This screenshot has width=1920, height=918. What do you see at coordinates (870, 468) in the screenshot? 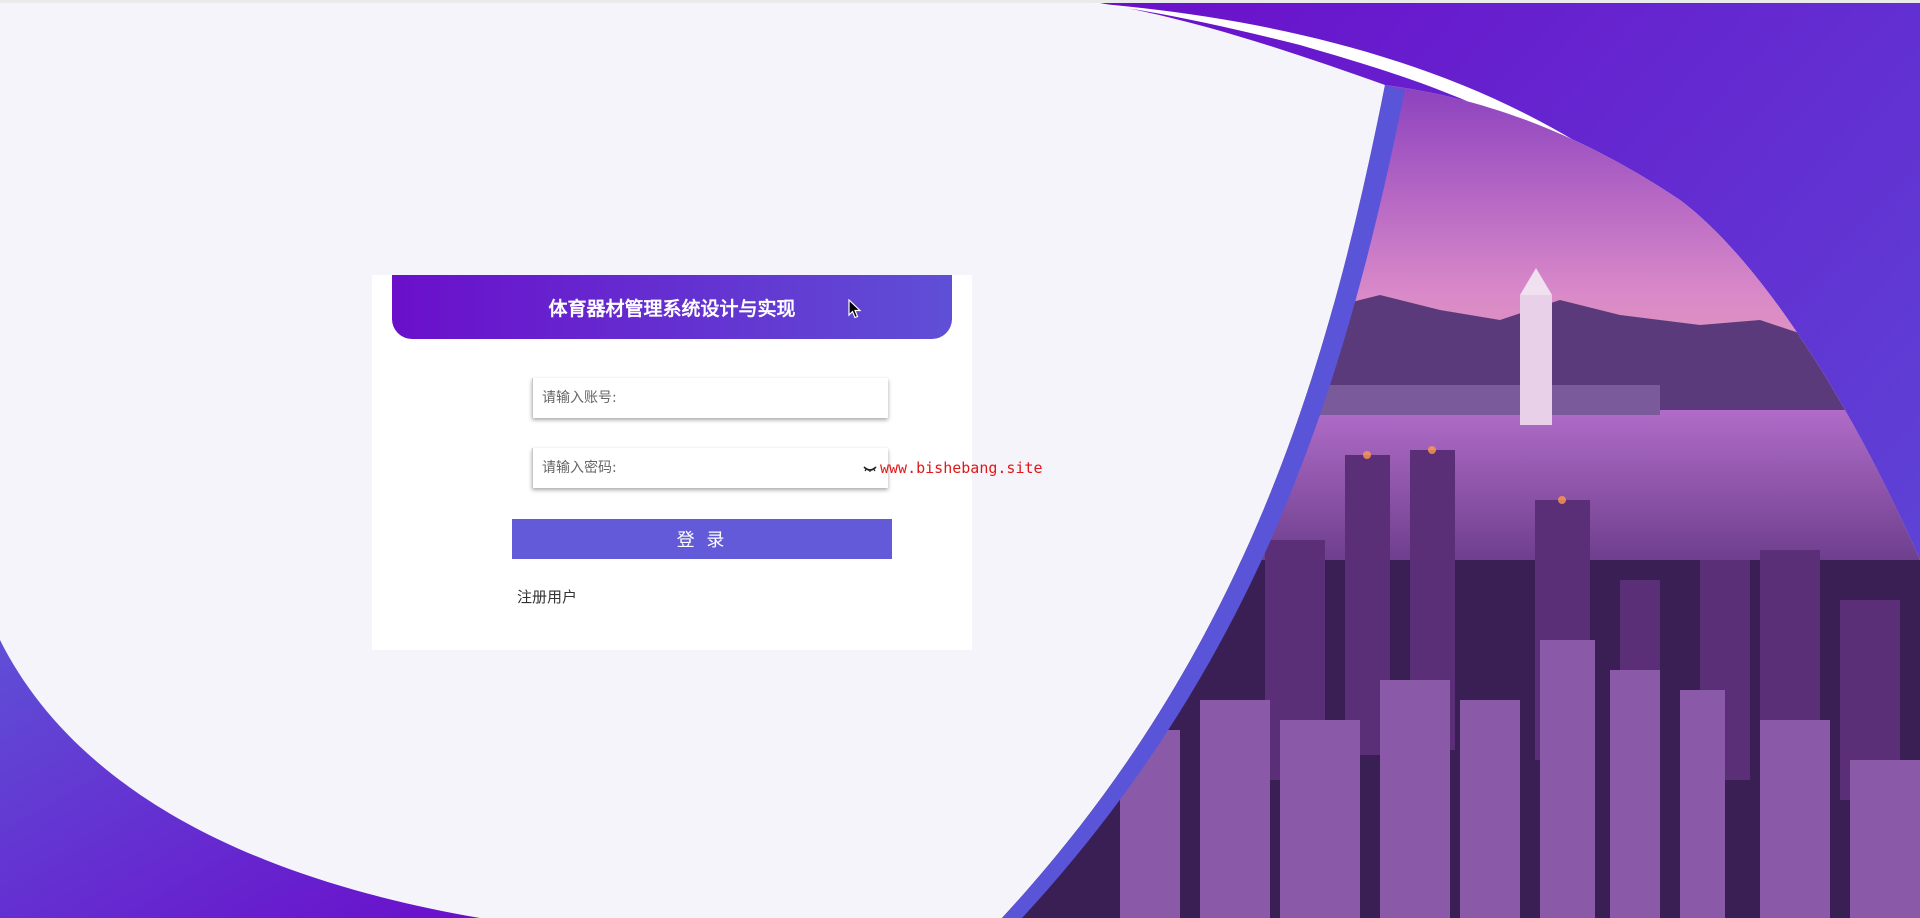
I see `eye-closed-icon` at bounding box center [870, 468].